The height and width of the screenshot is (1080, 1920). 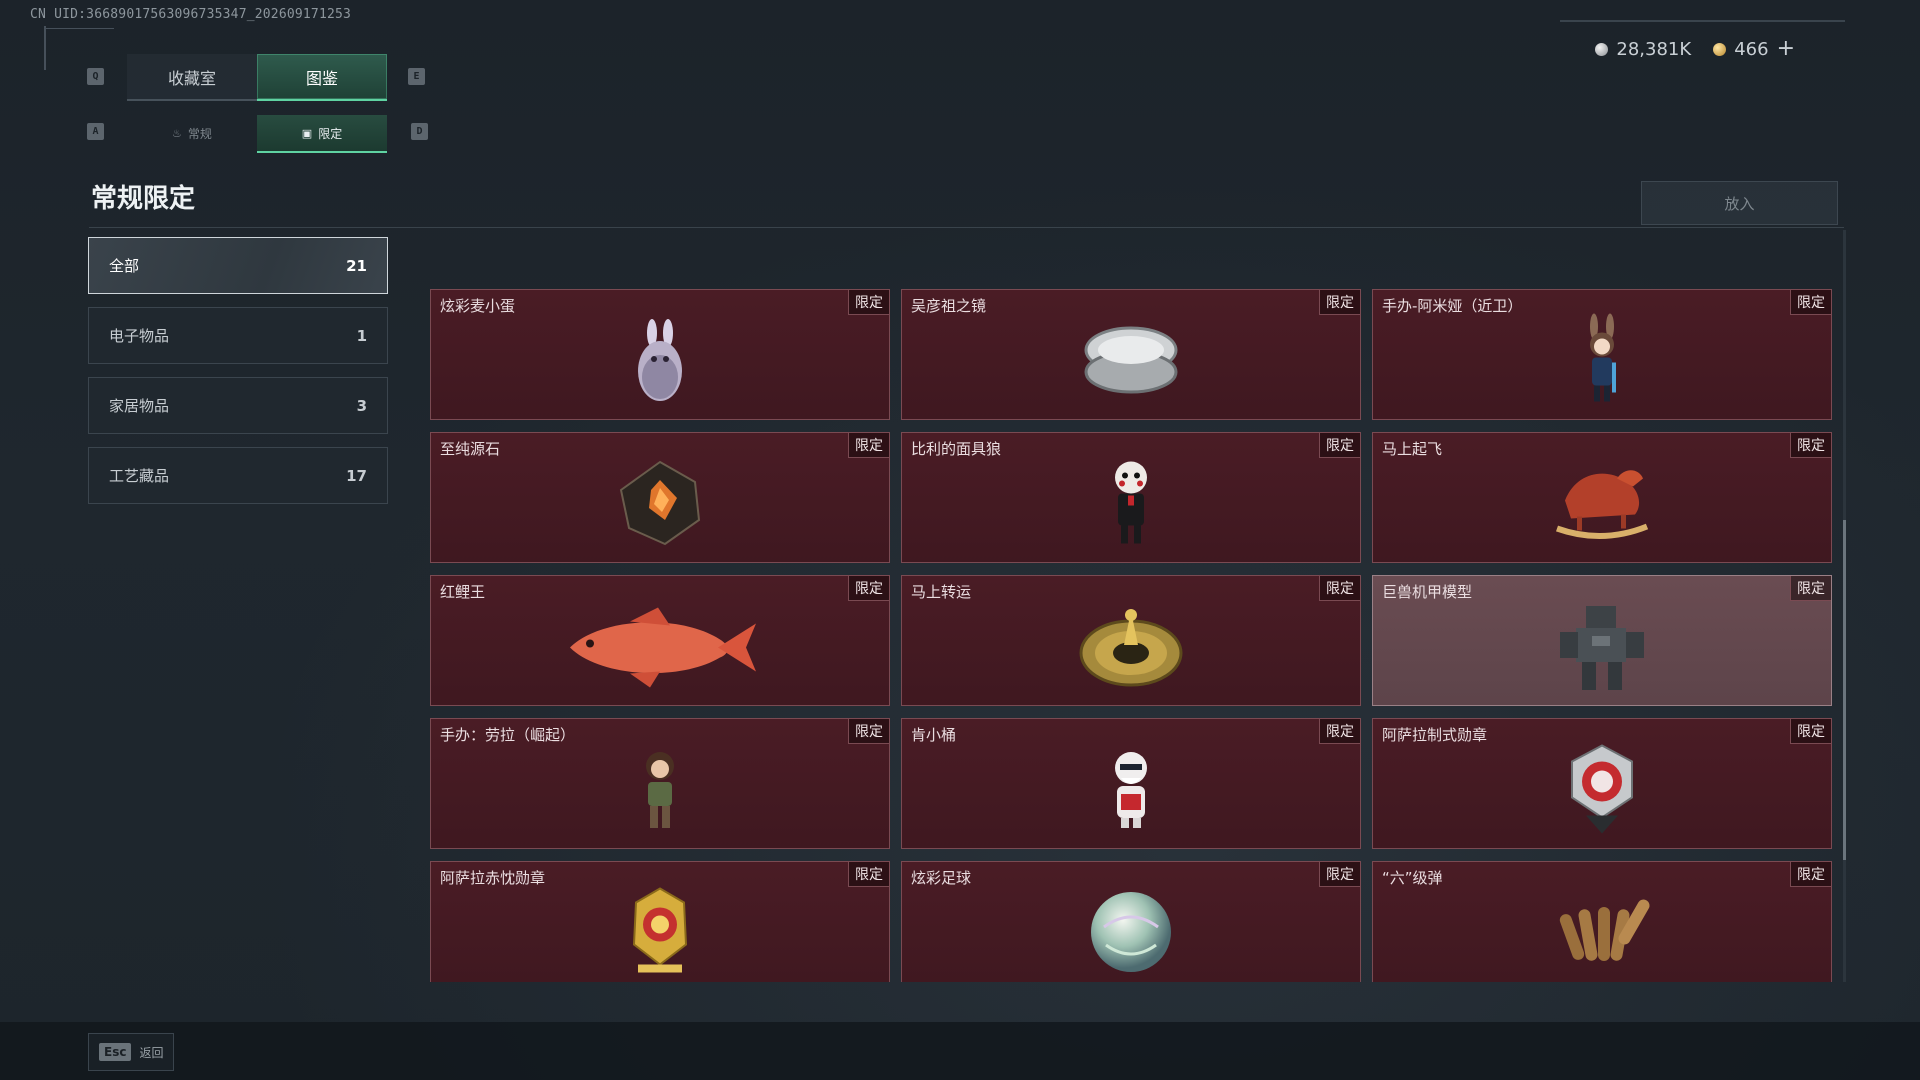 What do you see at coordinates (1131, 789) in the screenshot?
I see `colonel-icon` at bounding box center [1131, 789].